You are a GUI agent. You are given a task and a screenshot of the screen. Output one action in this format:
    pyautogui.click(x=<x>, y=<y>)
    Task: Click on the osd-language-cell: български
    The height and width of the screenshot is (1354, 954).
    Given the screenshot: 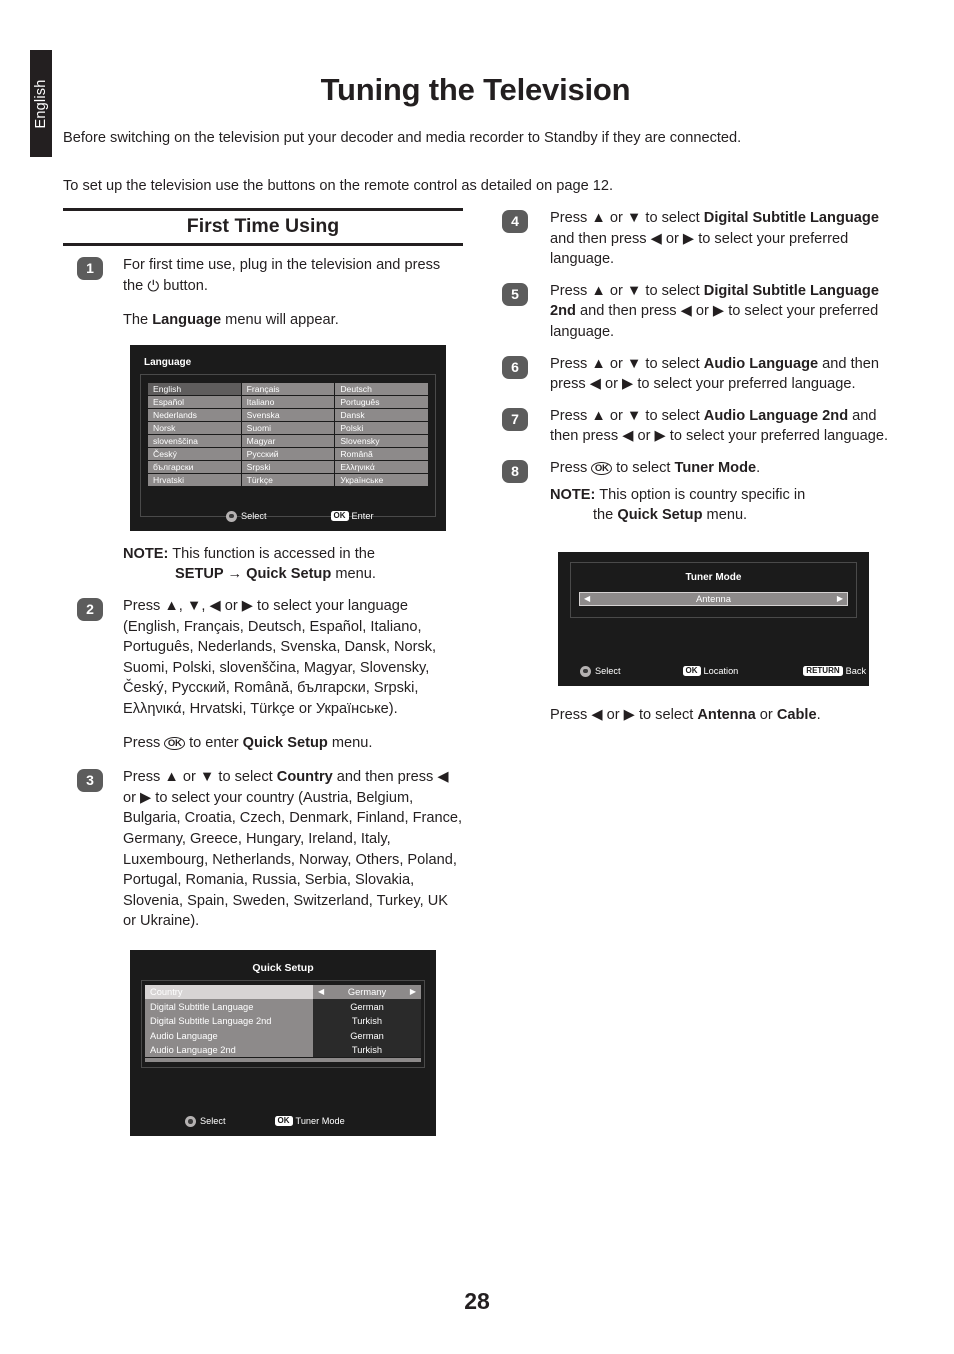 What is the action you would take?
    pyautogui.click(x=194, y=466)
    